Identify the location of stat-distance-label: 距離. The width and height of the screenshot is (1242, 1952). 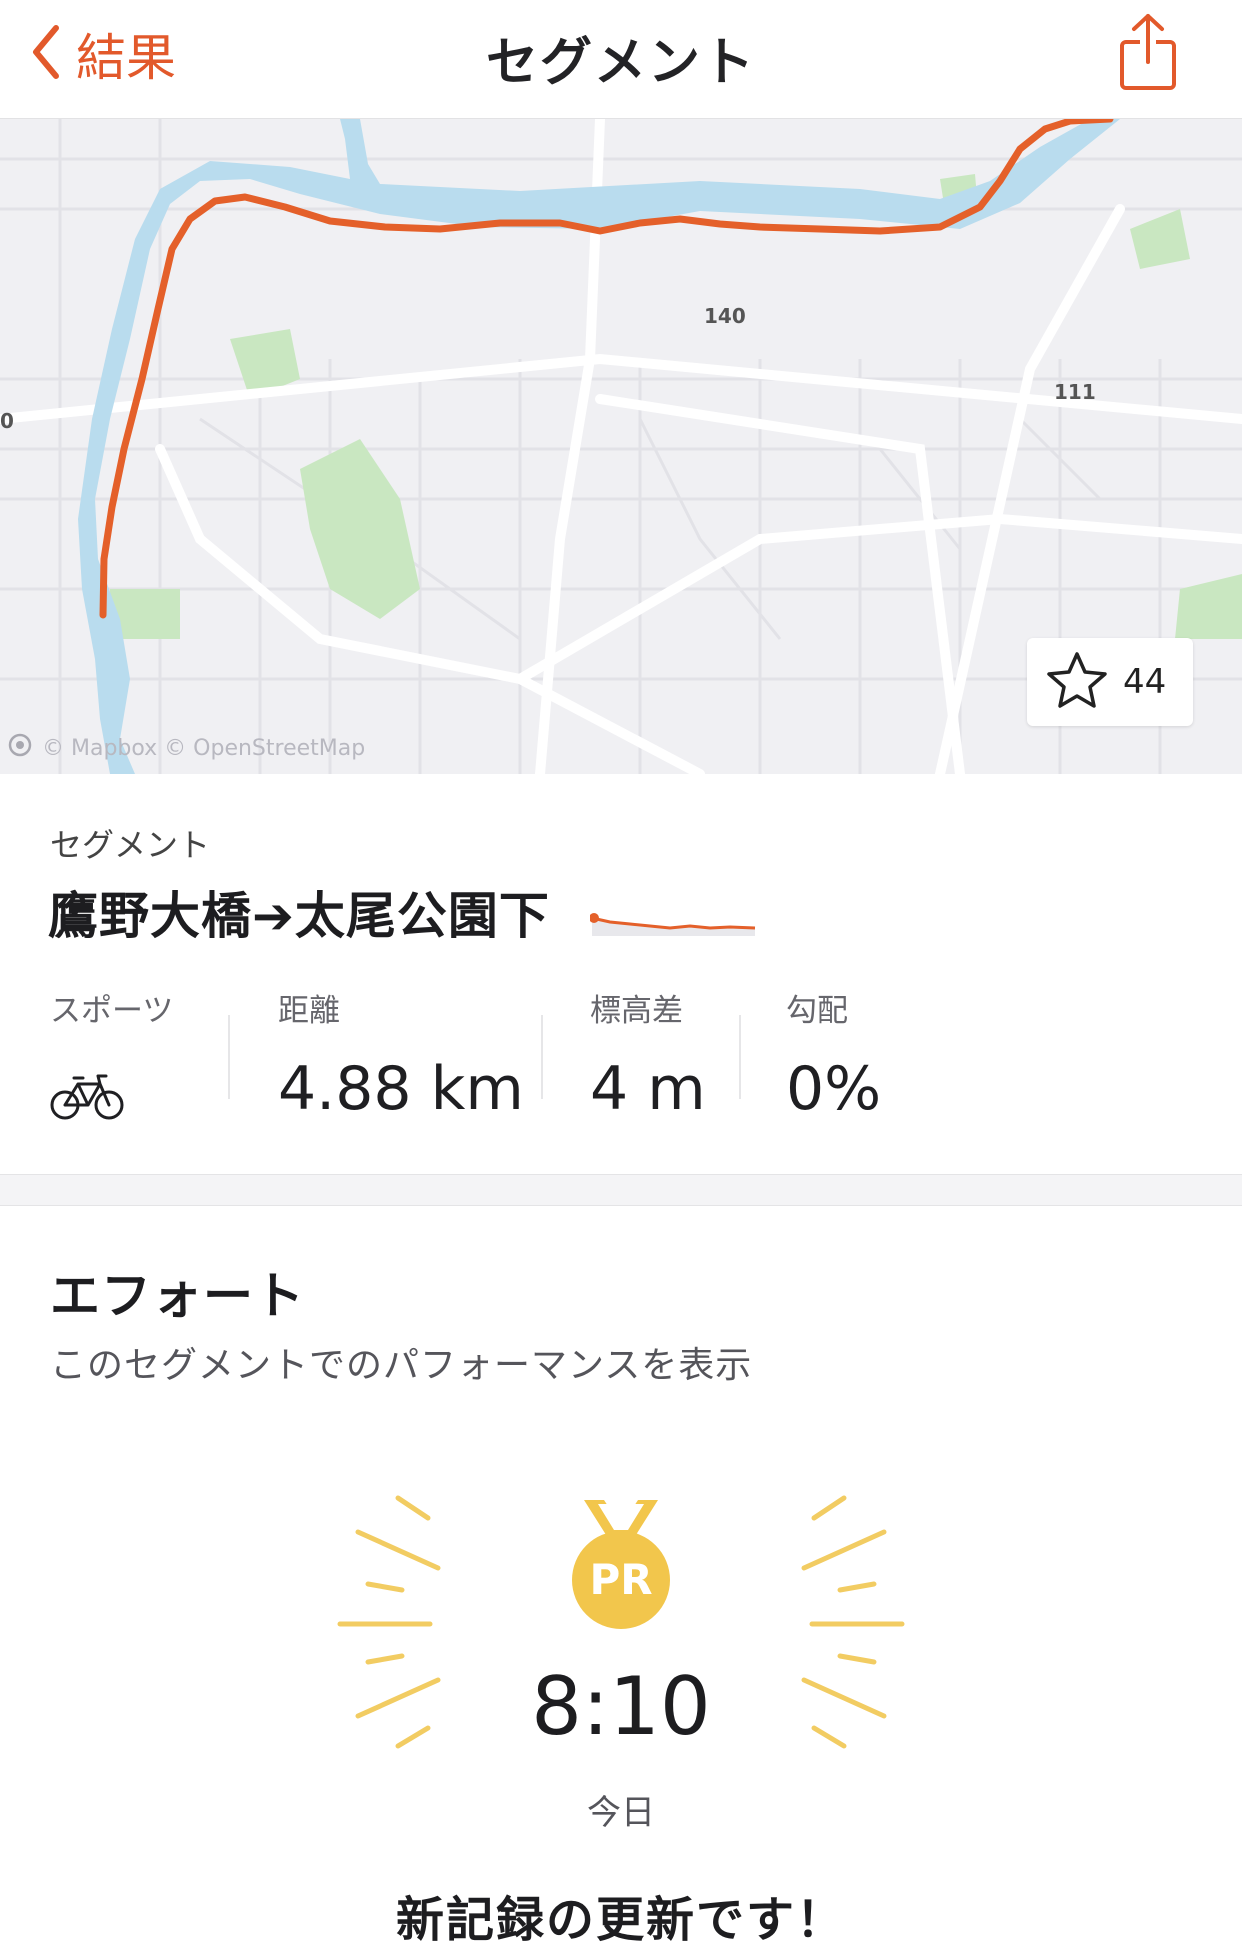
(309, 1011).